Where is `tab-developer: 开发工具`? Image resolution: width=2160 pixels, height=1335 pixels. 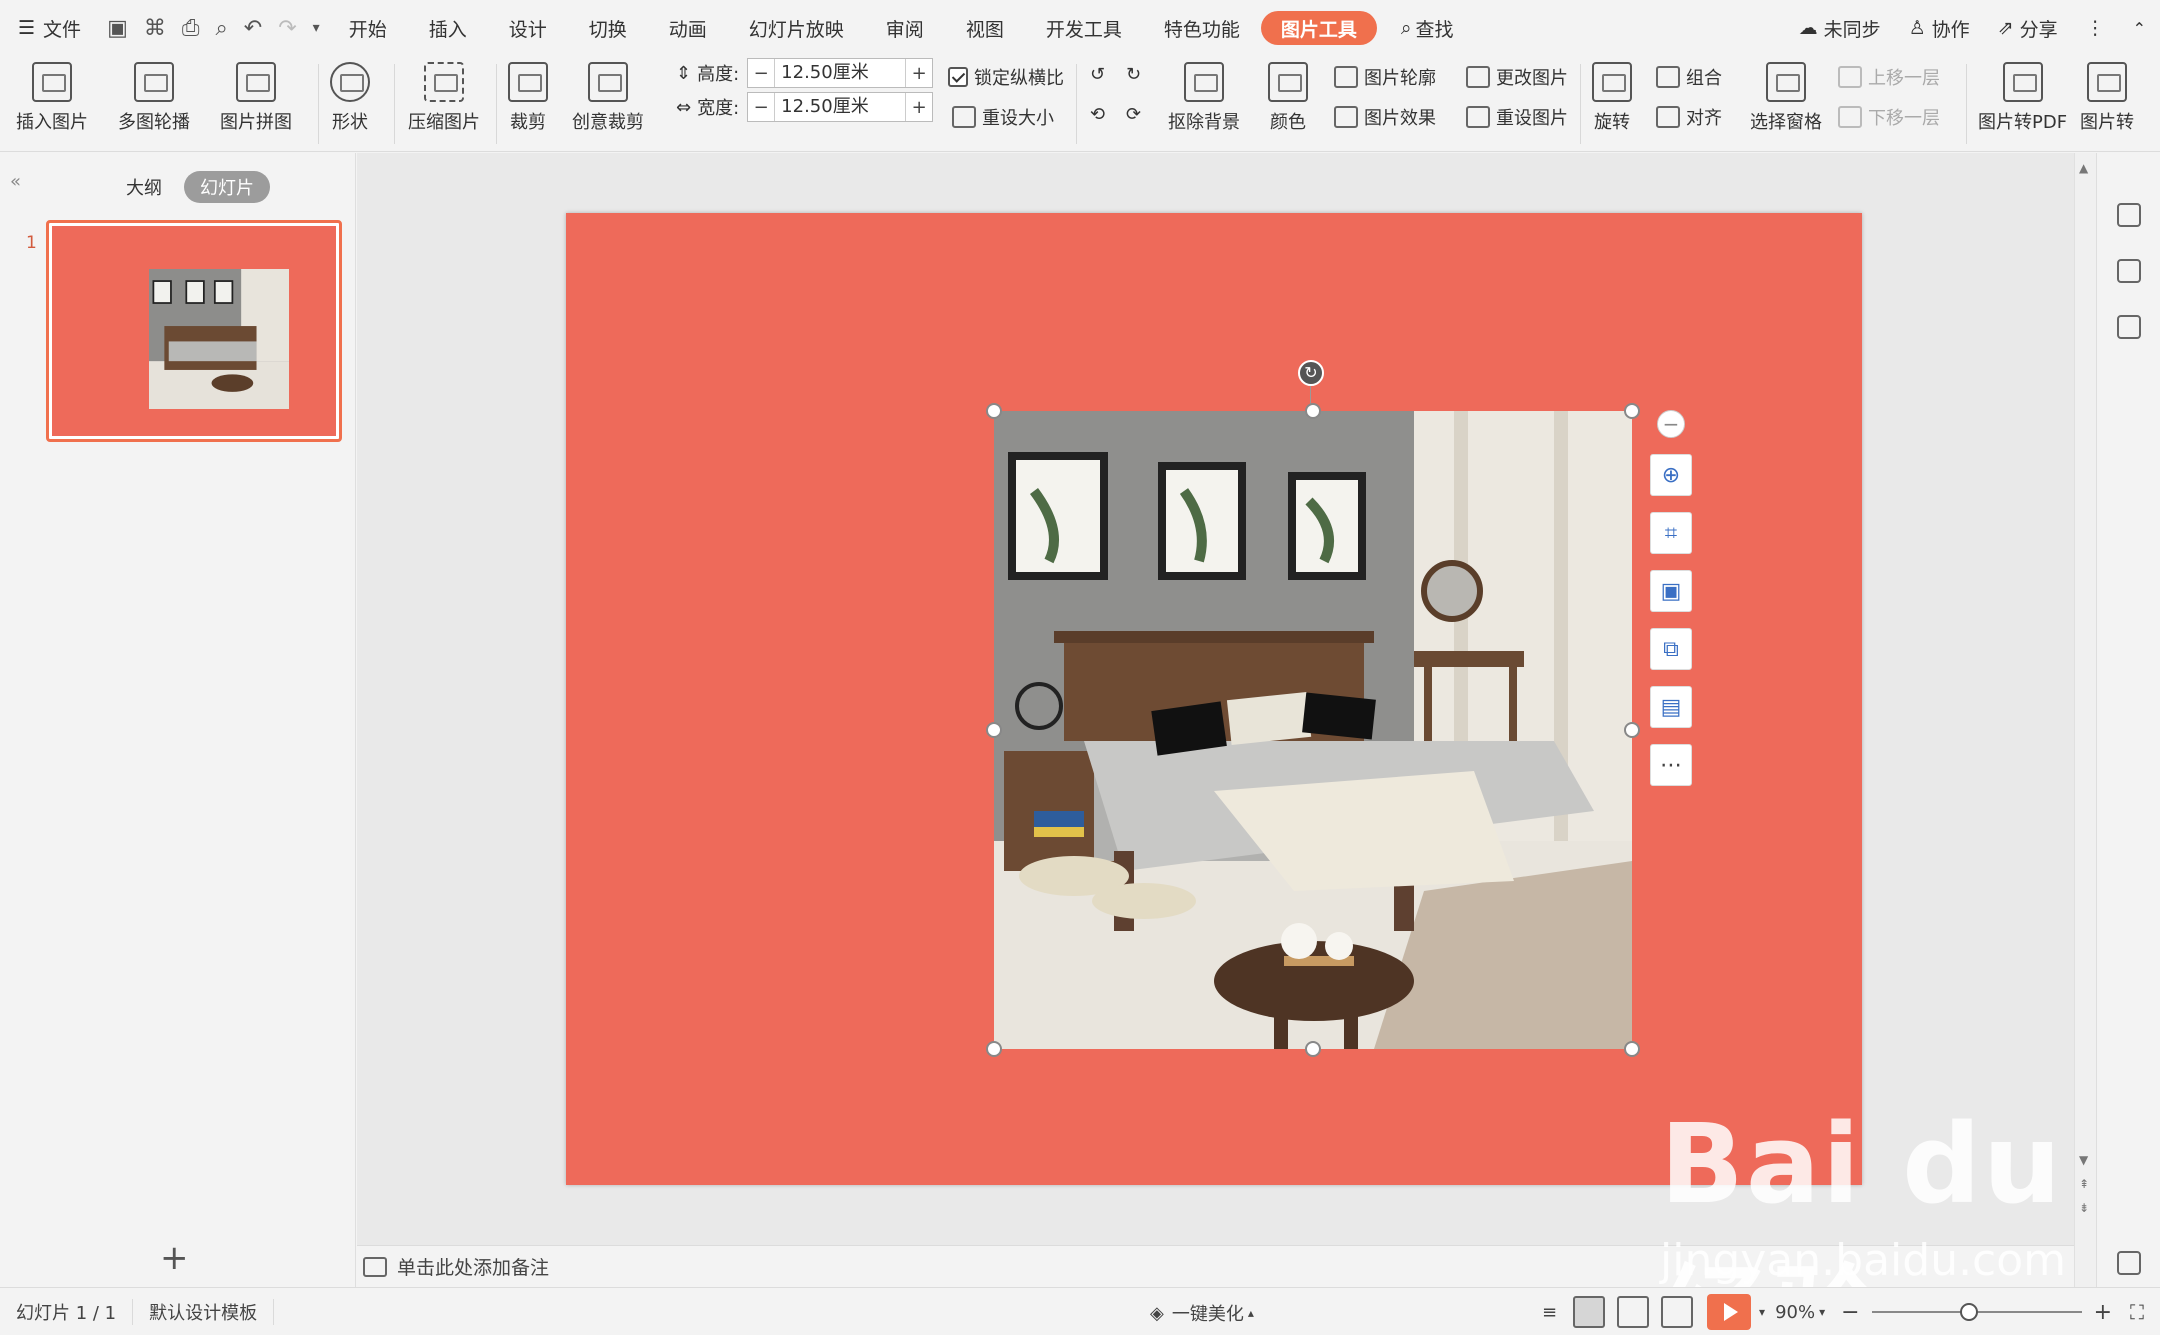 tab-developer: 开发工具 is located at coordinates (1084, 28).